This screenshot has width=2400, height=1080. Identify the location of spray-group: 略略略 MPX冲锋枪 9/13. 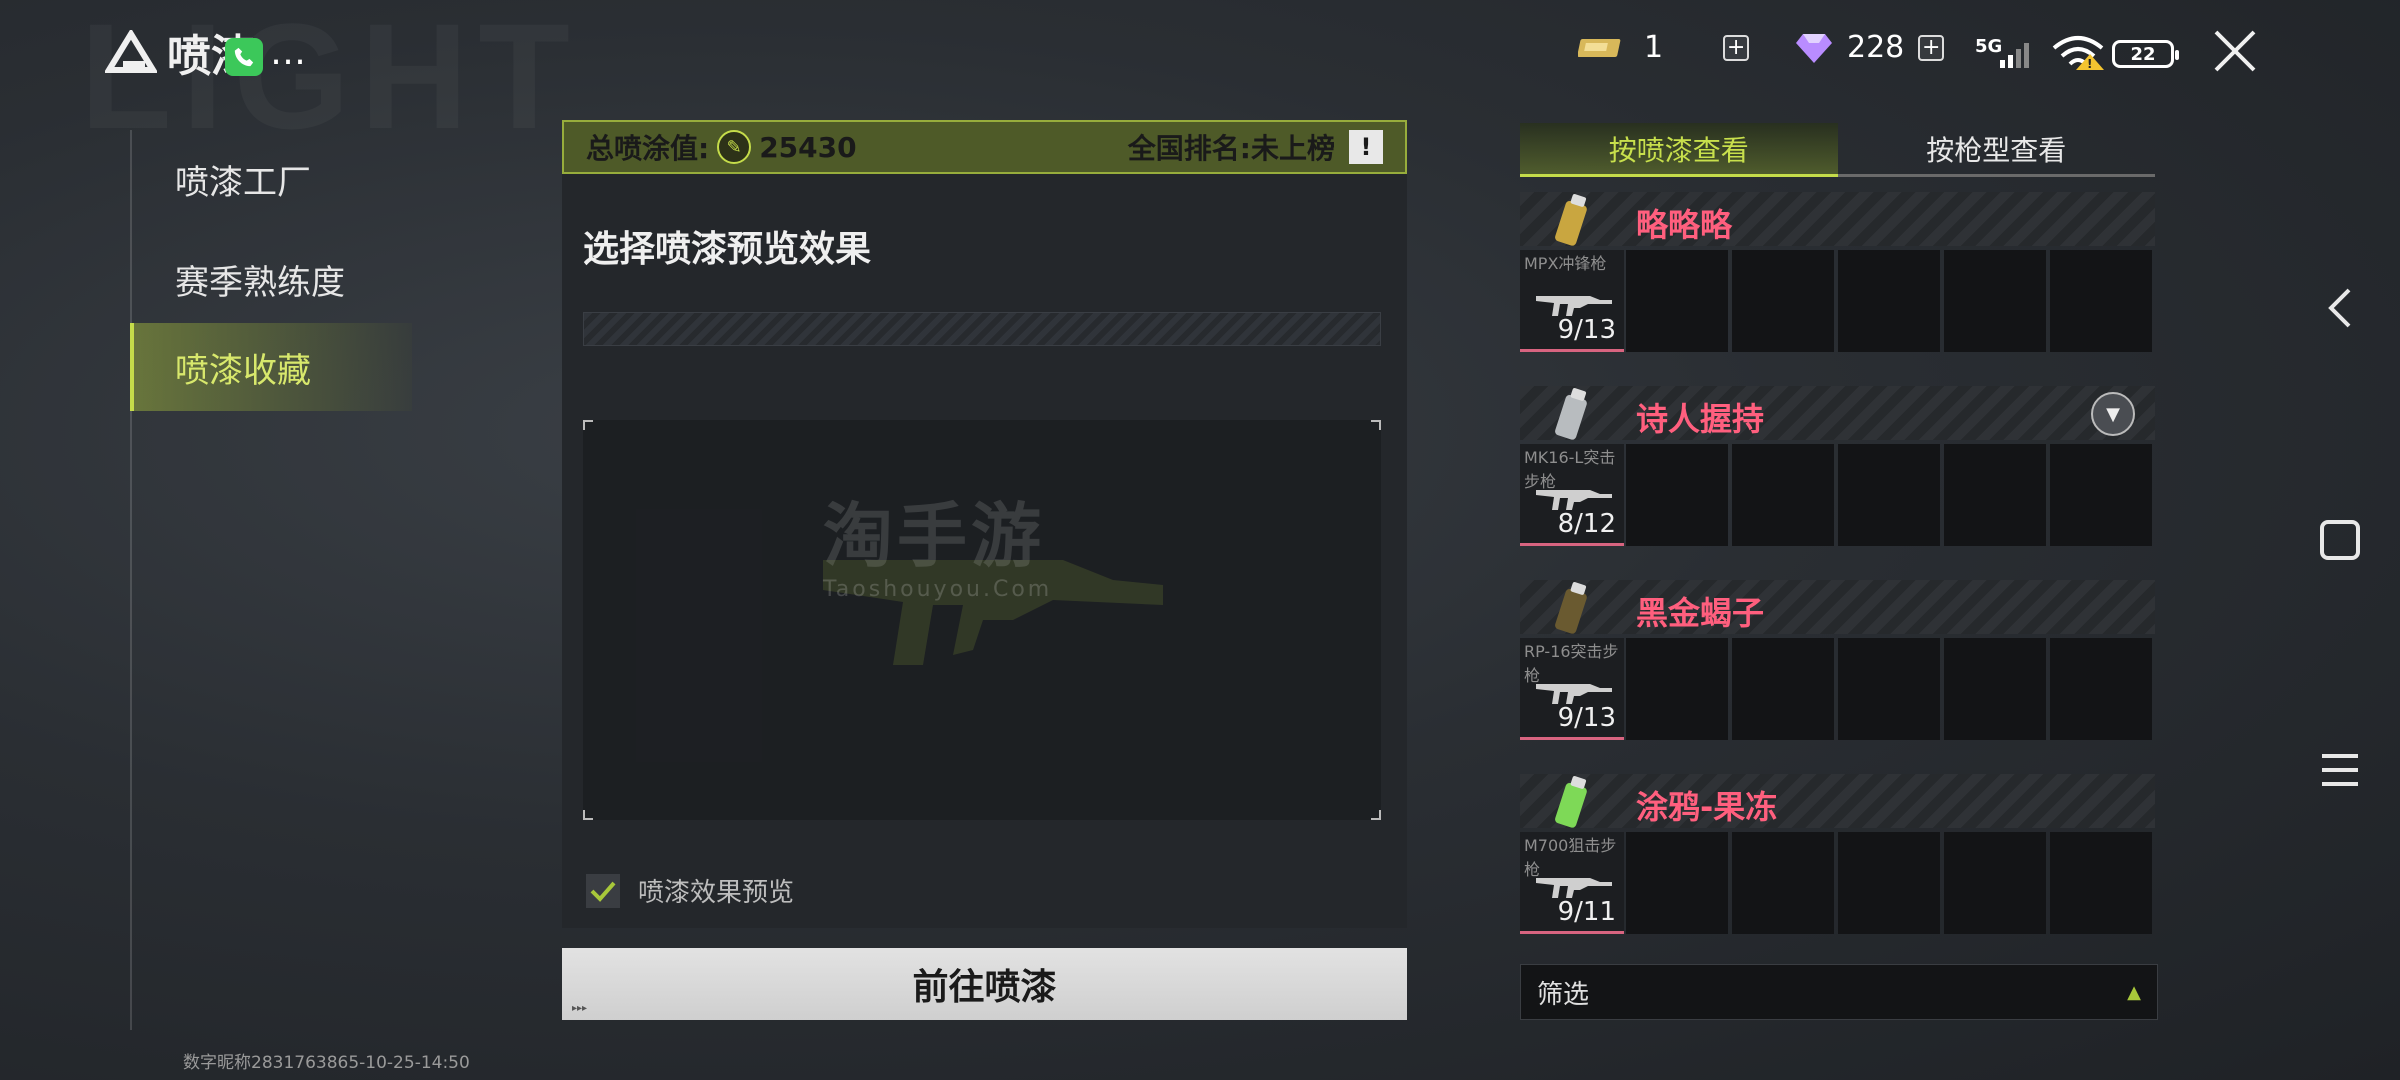
(1837, 272).